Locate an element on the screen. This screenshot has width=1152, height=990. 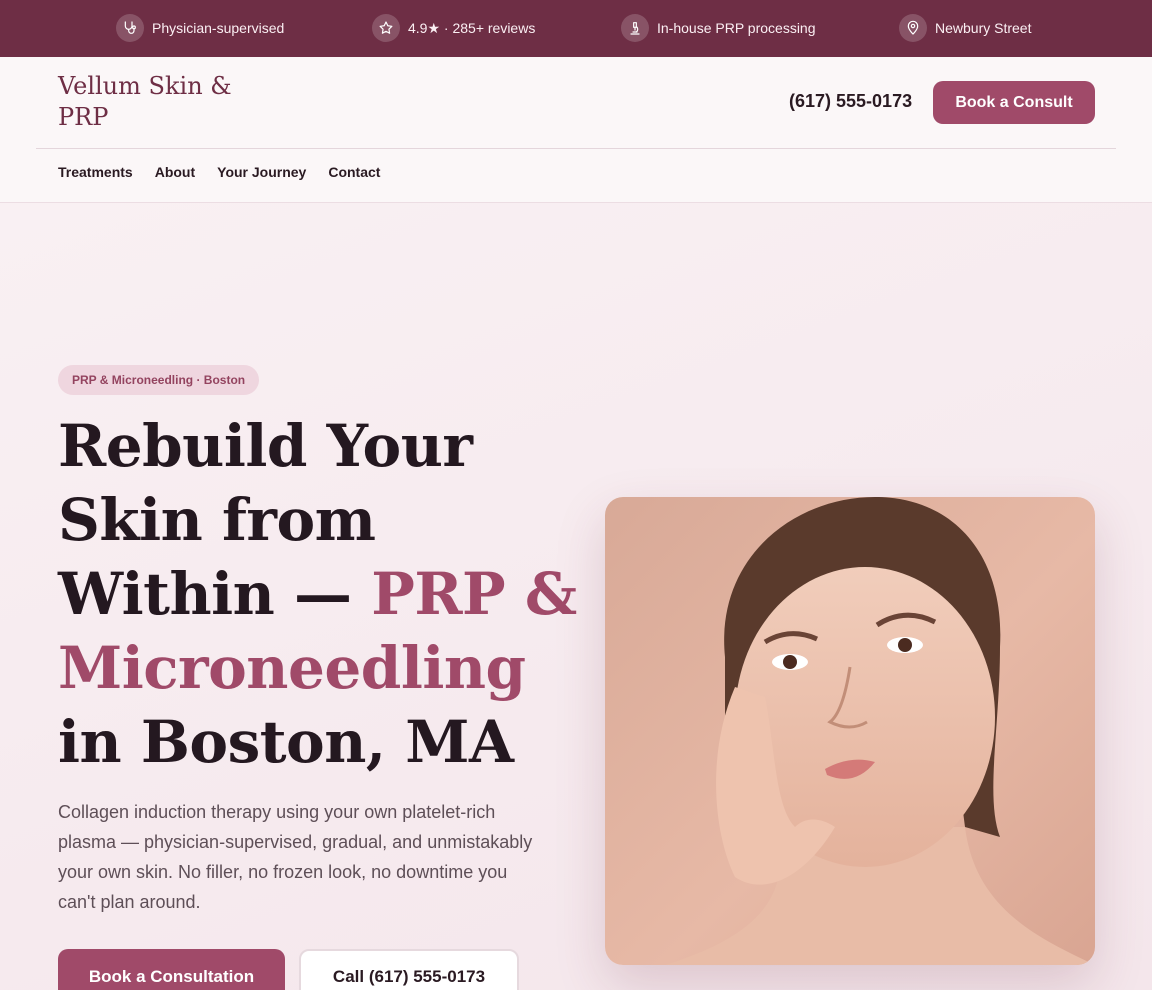
hero-eyebrow-pill: PRP & Microneedling · Boston is located at coordinates (159, 380).